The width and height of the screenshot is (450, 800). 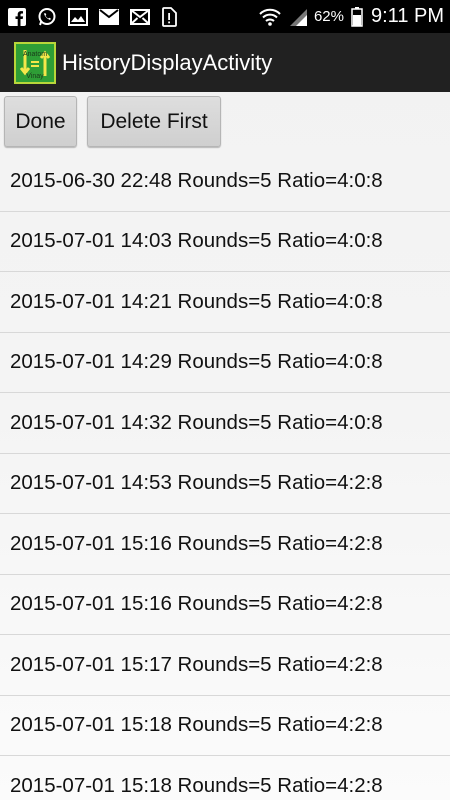 I want to click on facebook-icon, so click(x=17, y=16).